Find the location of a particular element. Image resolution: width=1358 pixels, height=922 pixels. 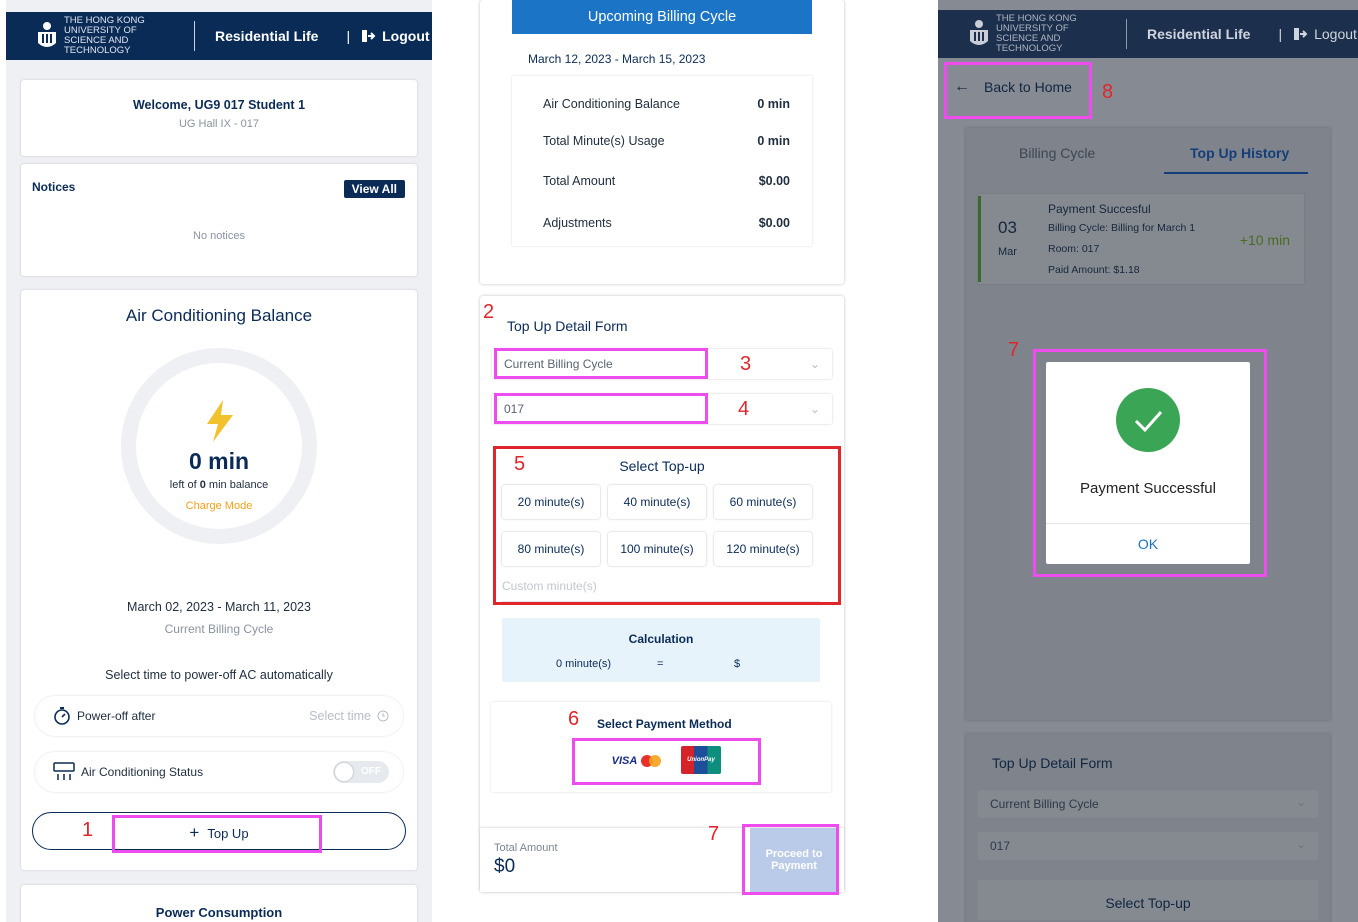

total-label: Total Amount is located at coordinates (526, 848).